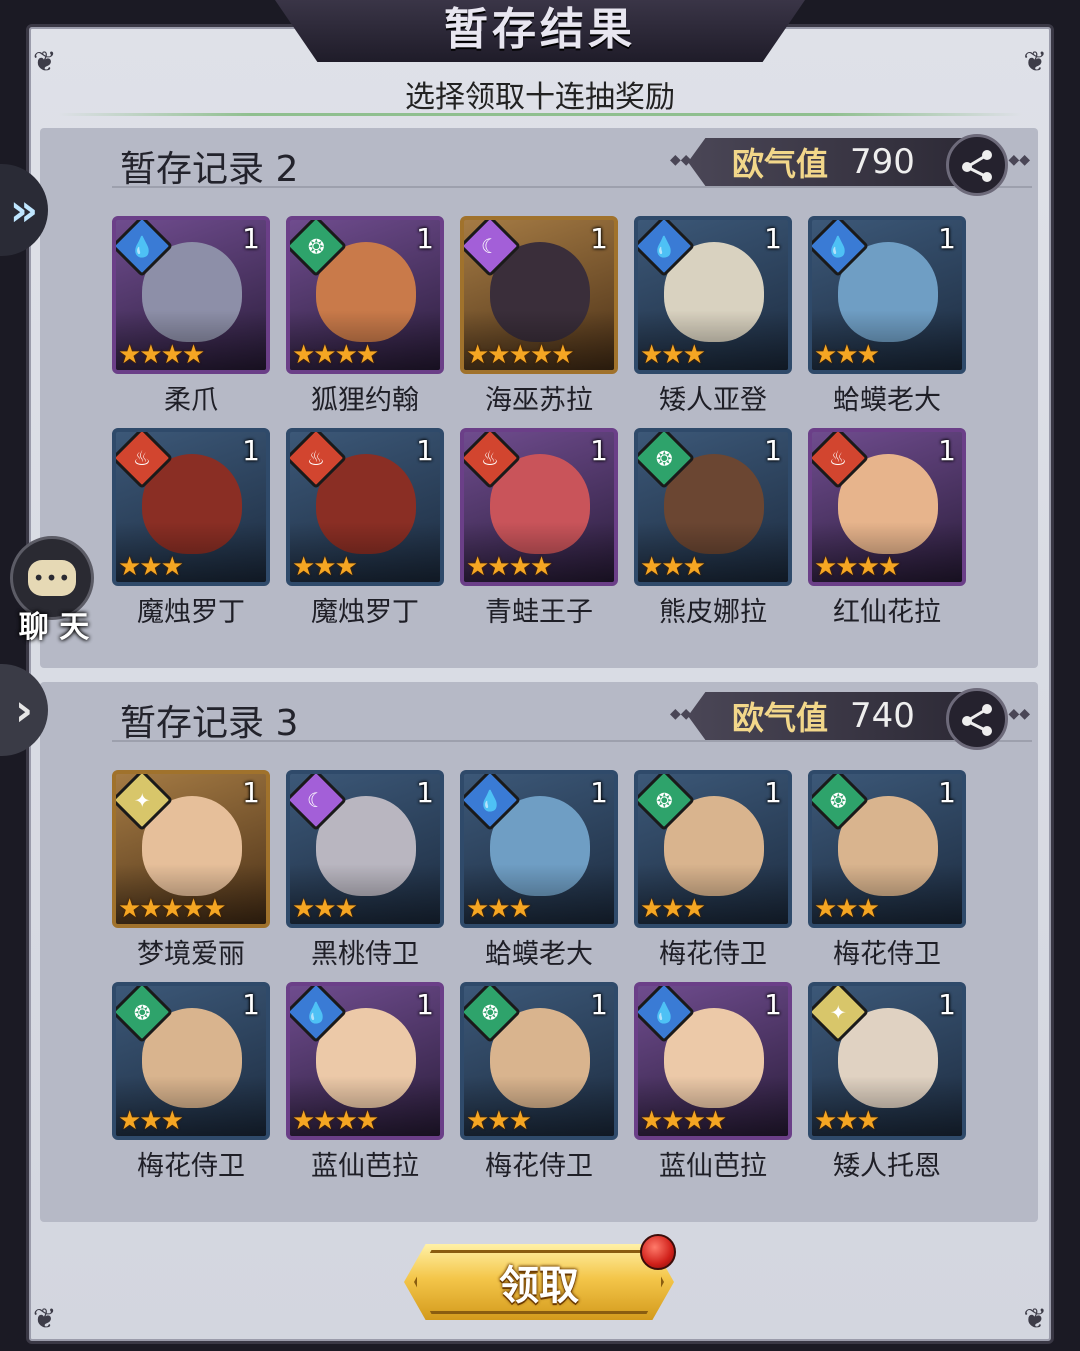  I want to click on record-title: 暂存记录 3, so click(209, 723).